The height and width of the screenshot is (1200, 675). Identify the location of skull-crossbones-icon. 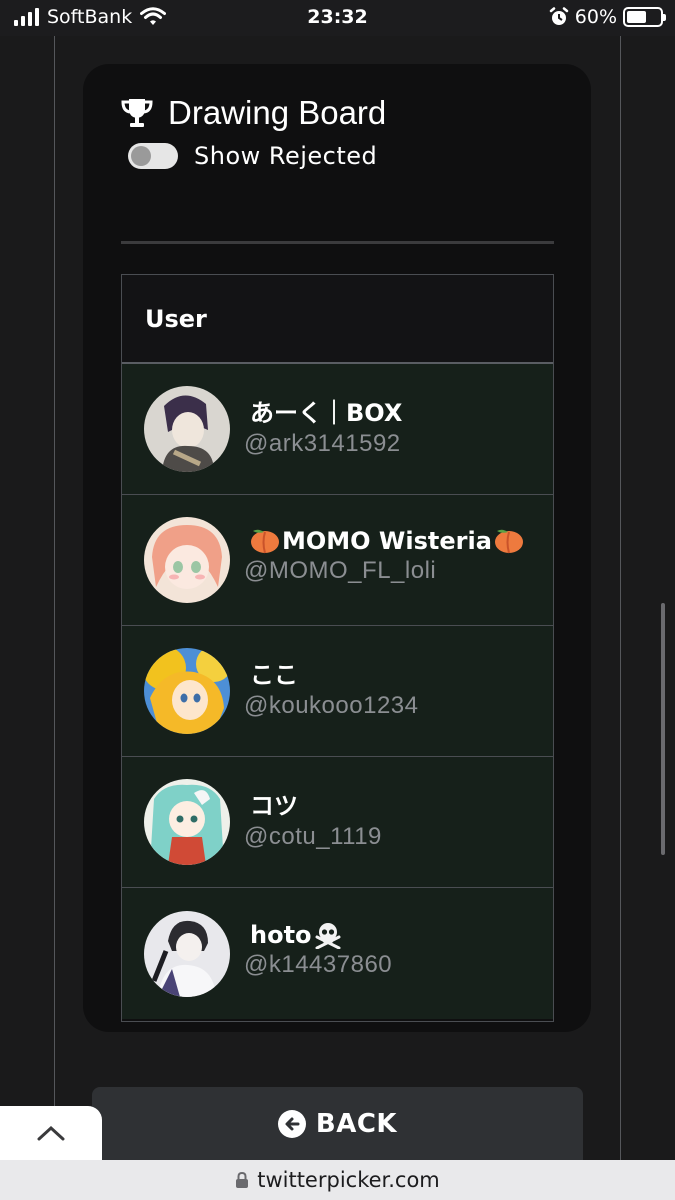
(328, 935).